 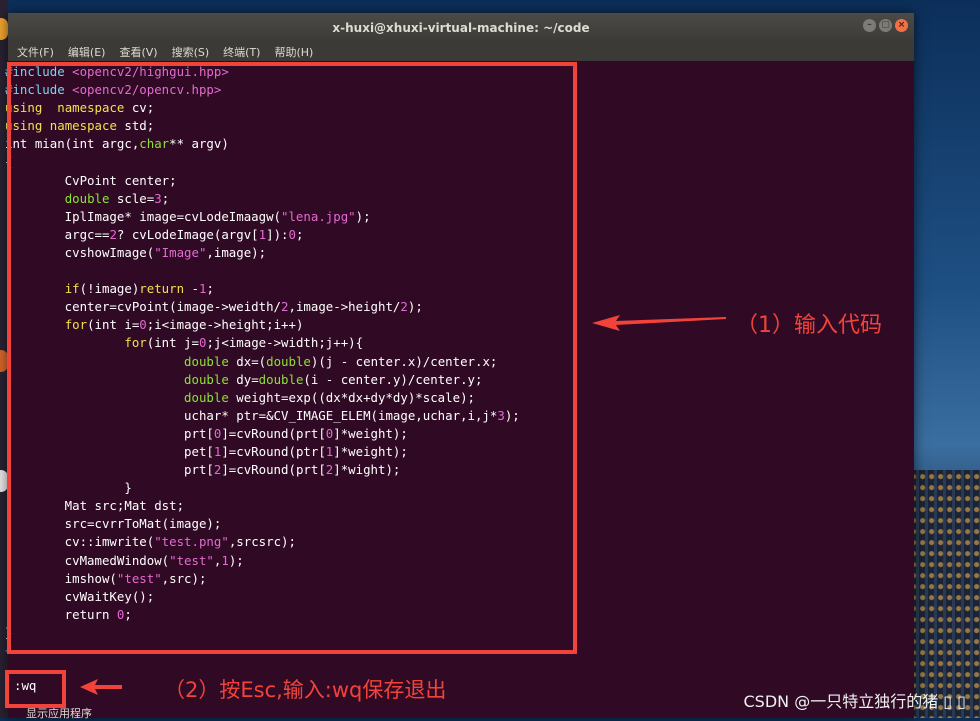 I want to click on launcher-app-icon, so click(x=4, y=29).